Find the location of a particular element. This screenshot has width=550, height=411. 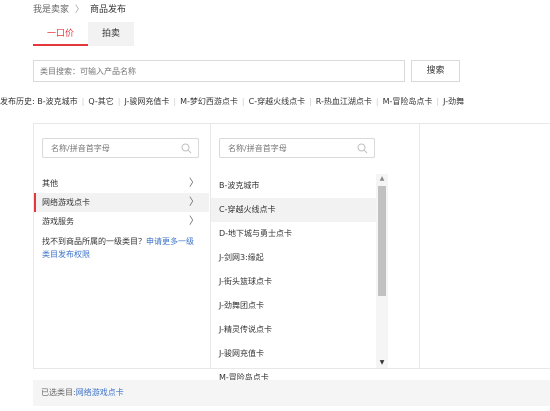

breadcrumb: 我是卖家〉商品发布 is located at coordinates (79, 10).